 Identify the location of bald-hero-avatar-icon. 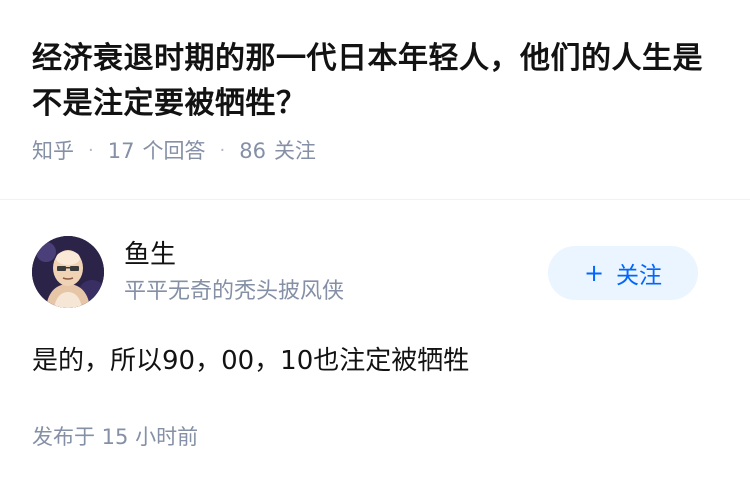
(68, 272).